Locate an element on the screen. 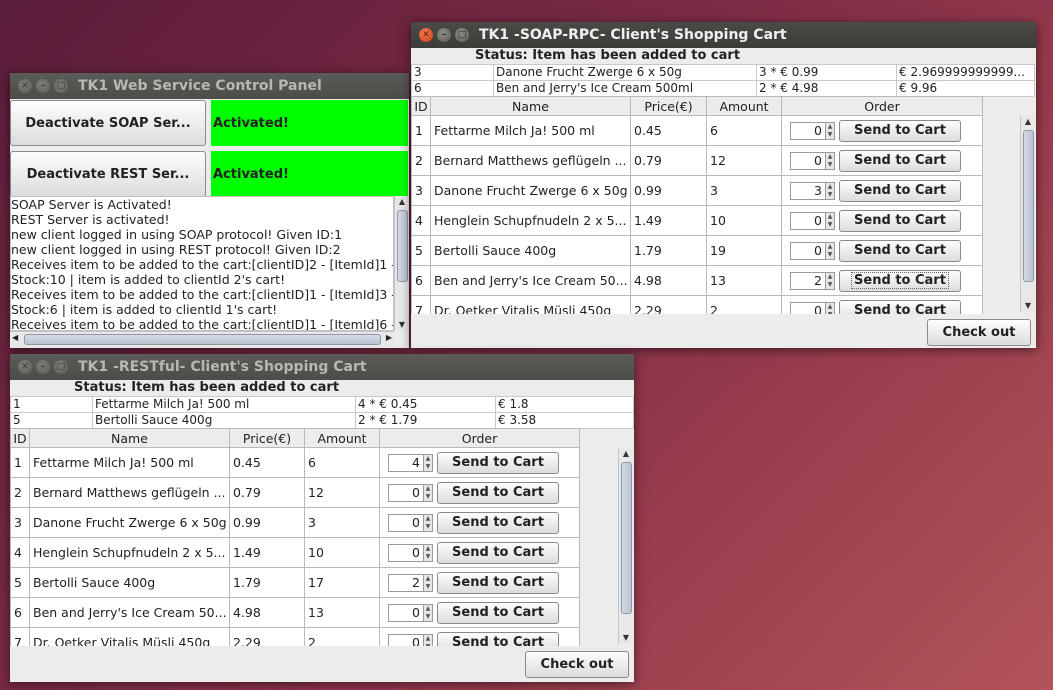  quantity-spinner: 2 ▲ ▼ is located at coordinates (812, 280).